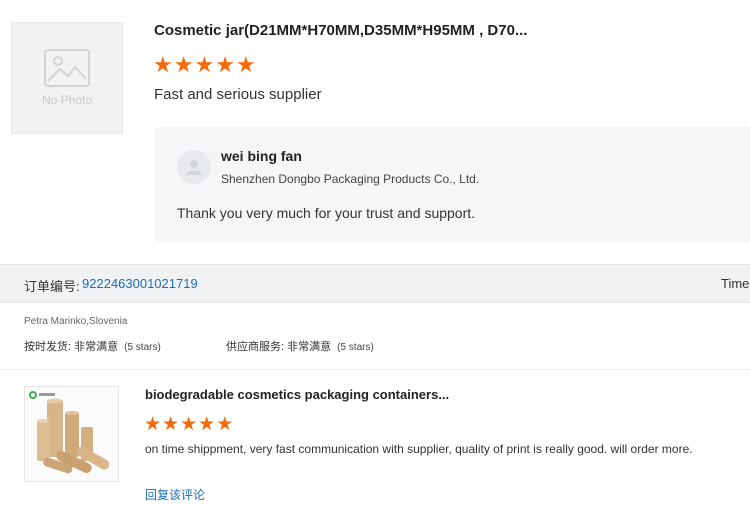 The image size is (750, 508). What do you see at coordinates (71, 347) in the screenshot?
I see `rating-label: 按时发货: 非常满意` at bounding box center [71, 347].